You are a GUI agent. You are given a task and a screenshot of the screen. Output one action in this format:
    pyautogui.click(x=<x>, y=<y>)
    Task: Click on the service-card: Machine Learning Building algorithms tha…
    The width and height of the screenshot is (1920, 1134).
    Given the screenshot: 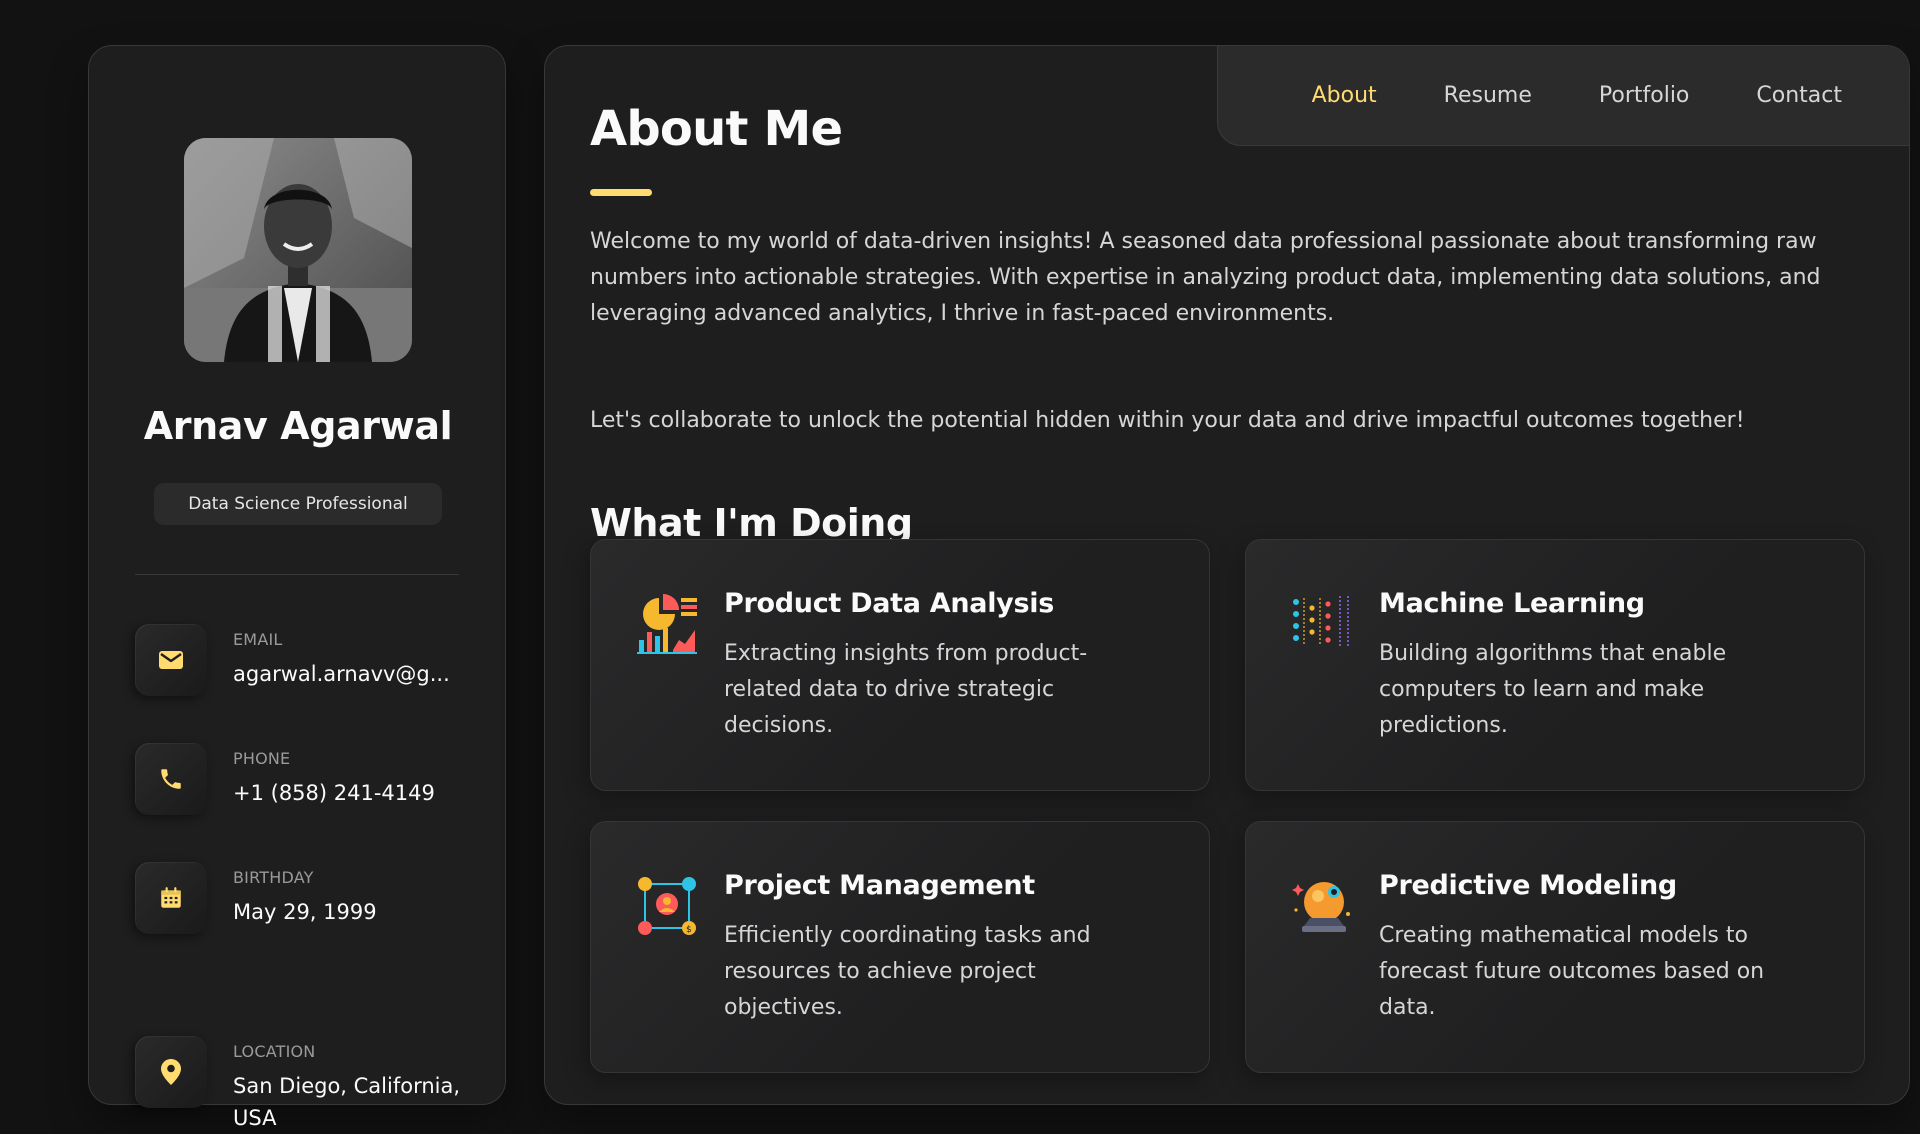 What is the action you would take?
    pyautogui.click(x=1555, y=665)
    